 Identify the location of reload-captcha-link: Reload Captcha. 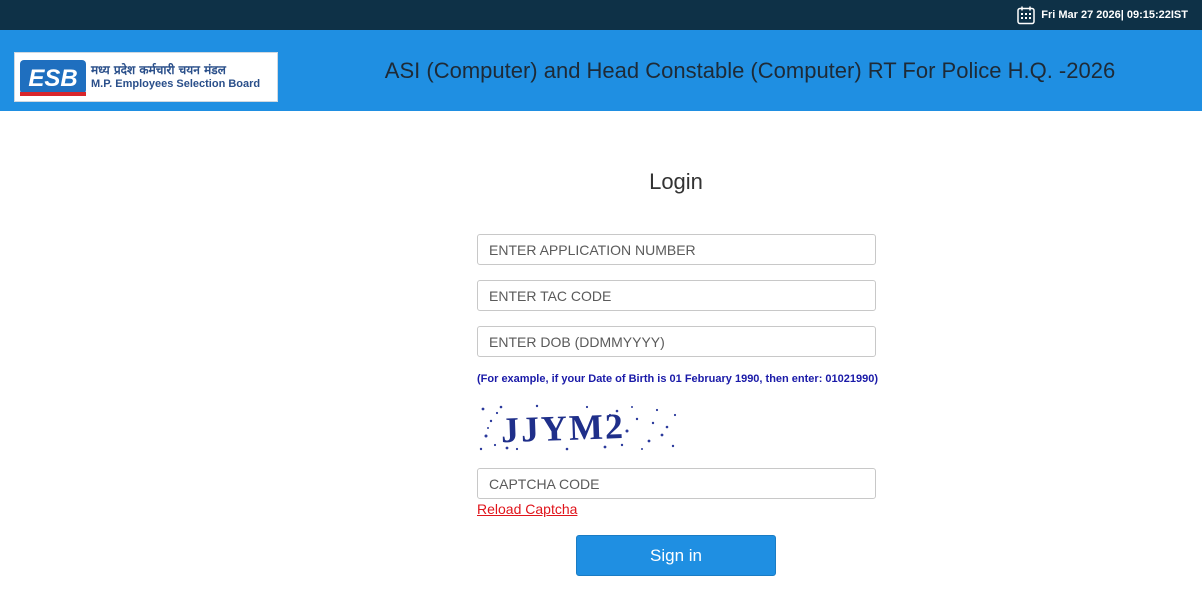
(527, 509).